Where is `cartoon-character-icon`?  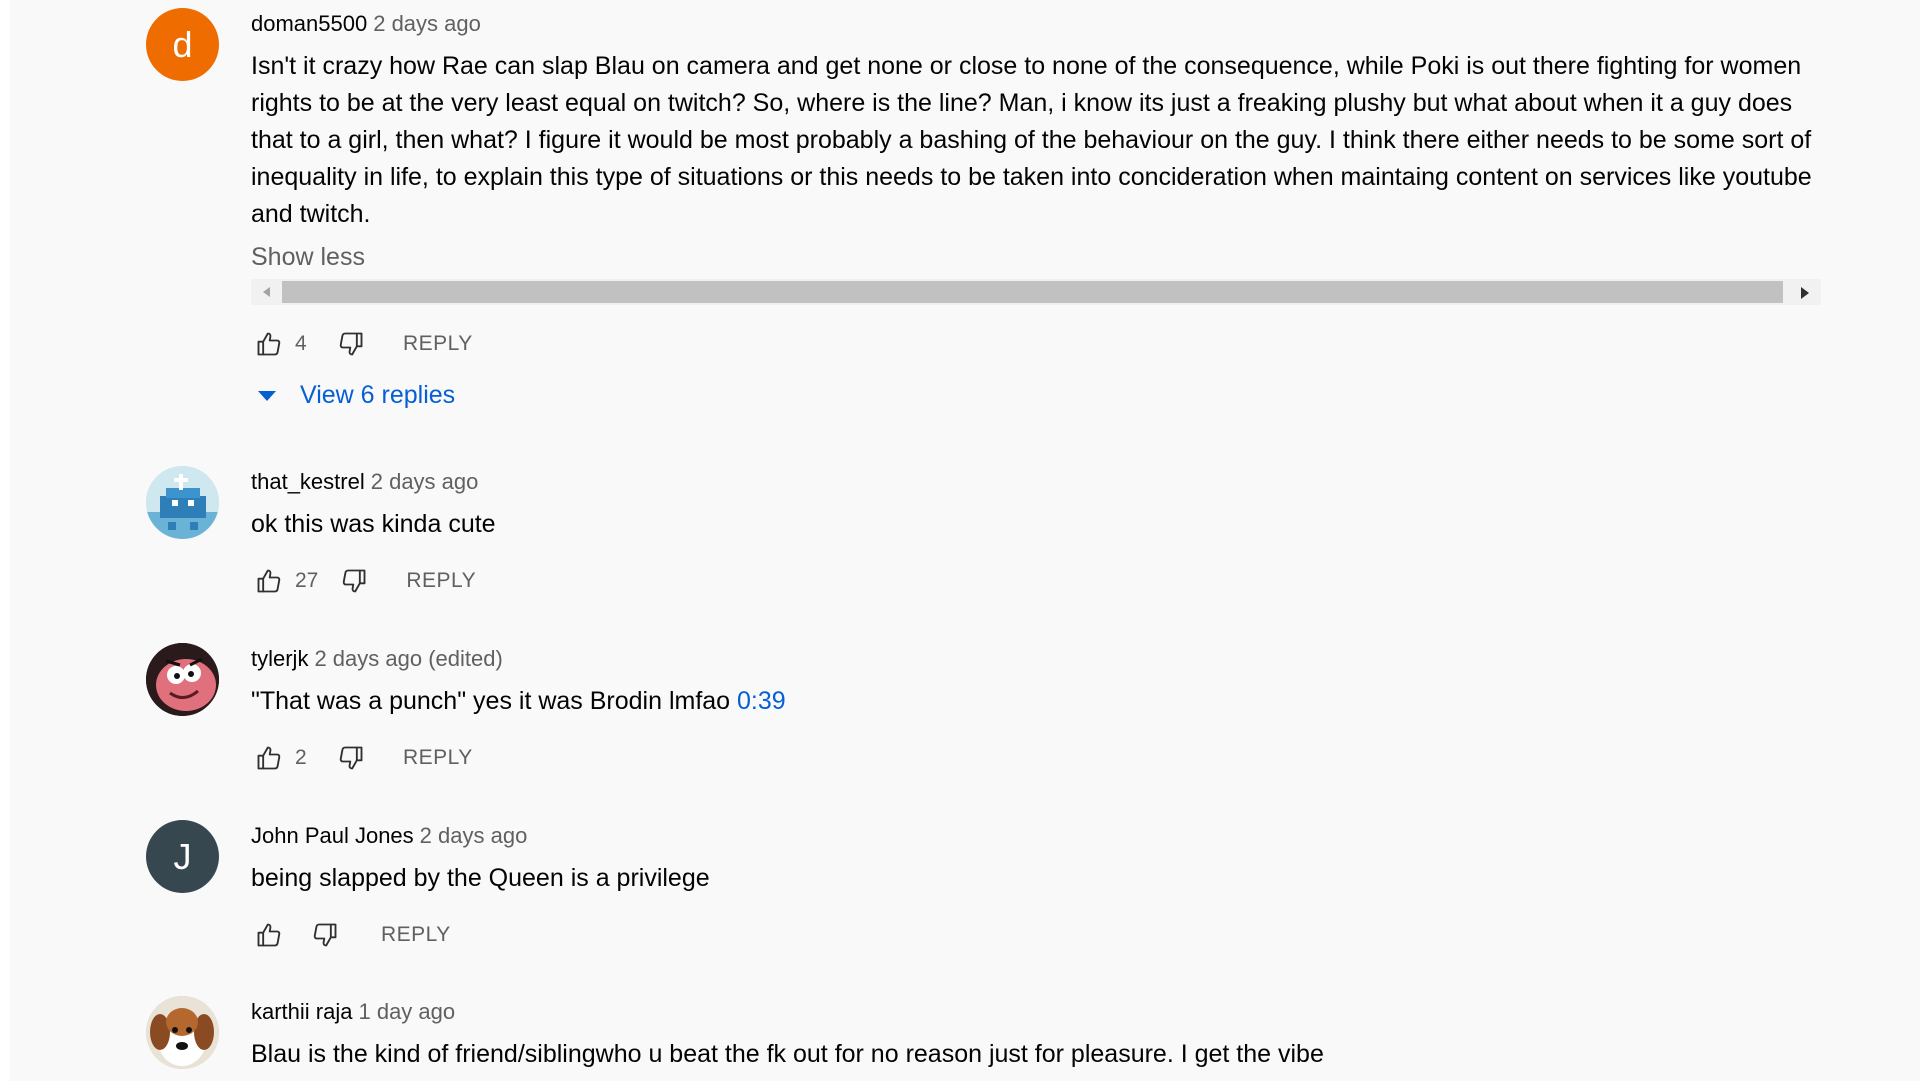 cartoon-character-icon is located at coordinates (182, 679).